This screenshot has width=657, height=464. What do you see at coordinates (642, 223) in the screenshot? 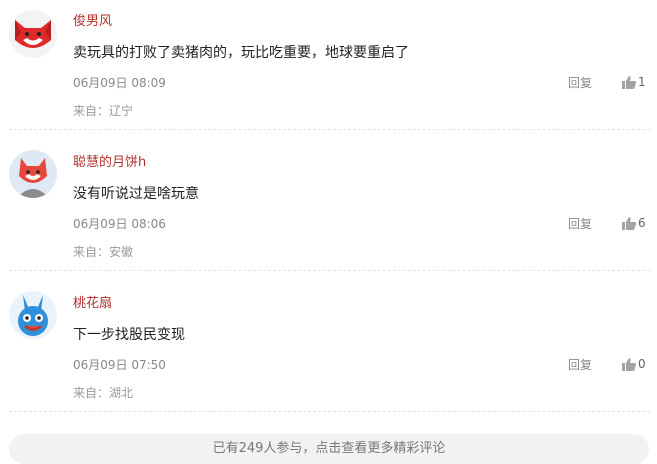
I see `like-count: 6` at bounding box center [642, 223].